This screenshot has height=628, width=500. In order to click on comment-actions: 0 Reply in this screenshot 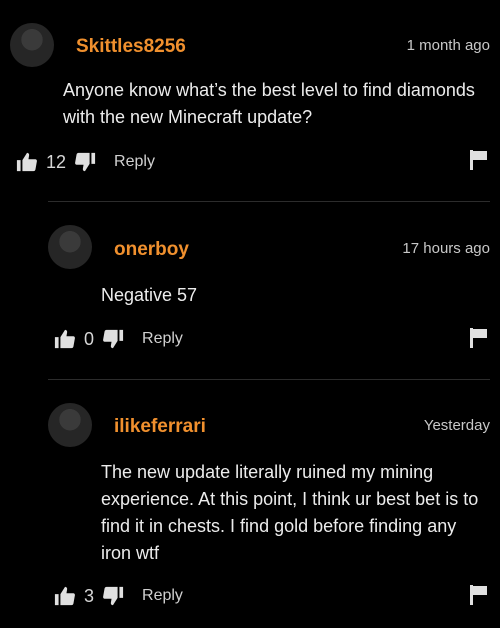, I will do `click(118, 339)`.